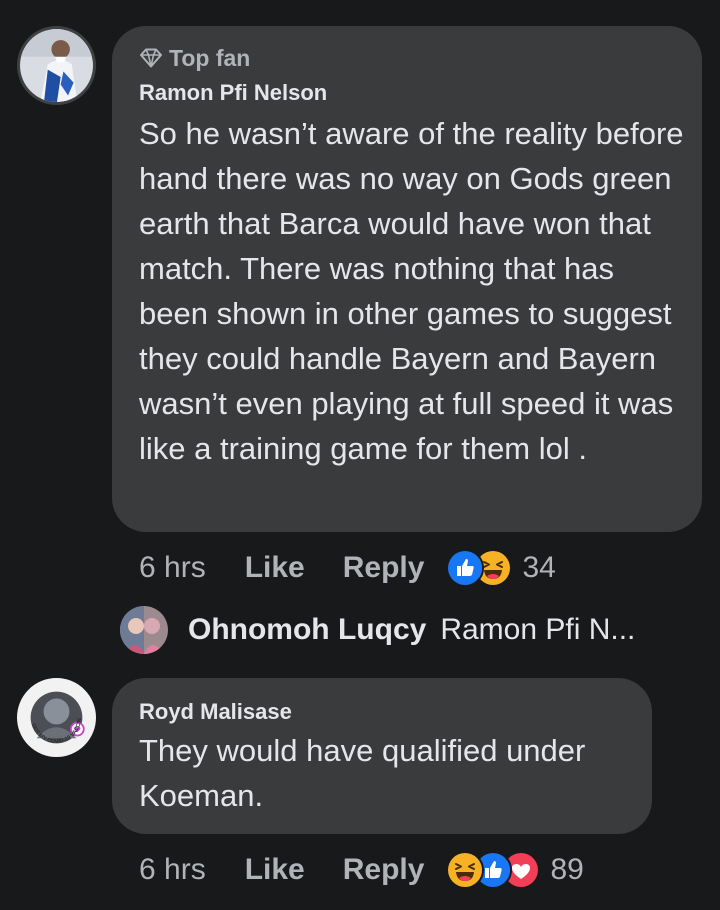  Describe the element at coordinates (362, 773) in the screenshot. I see `comment-text: They would have qualified under Koeman.` at that location.